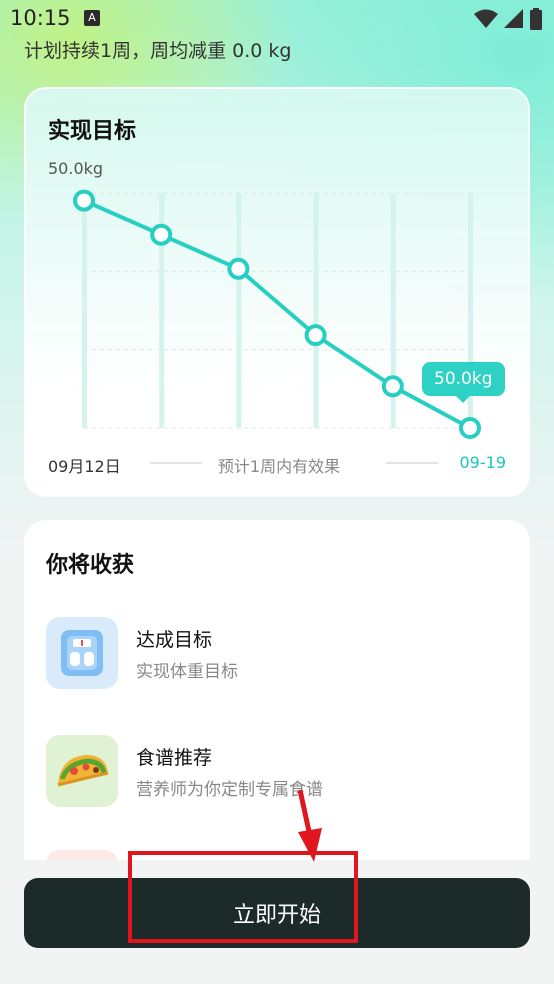 This screenshot has height=984, width=554. I want to click on gain-item-desc: 实现体重目标, so click(187, 672).